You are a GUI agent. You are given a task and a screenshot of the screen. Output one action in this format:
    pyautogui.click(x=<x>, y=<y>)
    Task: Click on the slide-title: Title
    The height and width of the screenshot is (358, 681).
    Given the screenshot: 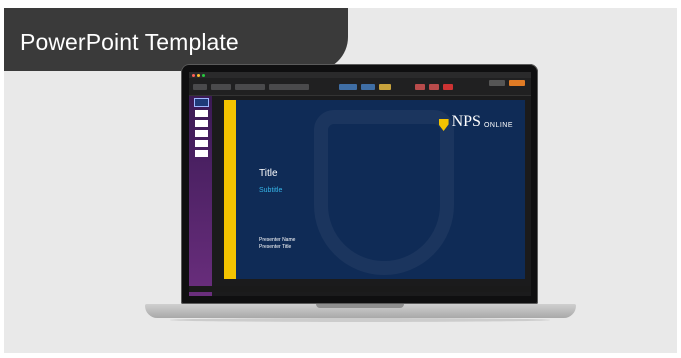 What is the action you would take?
    pyautogui.click(x=268, y=173)
    